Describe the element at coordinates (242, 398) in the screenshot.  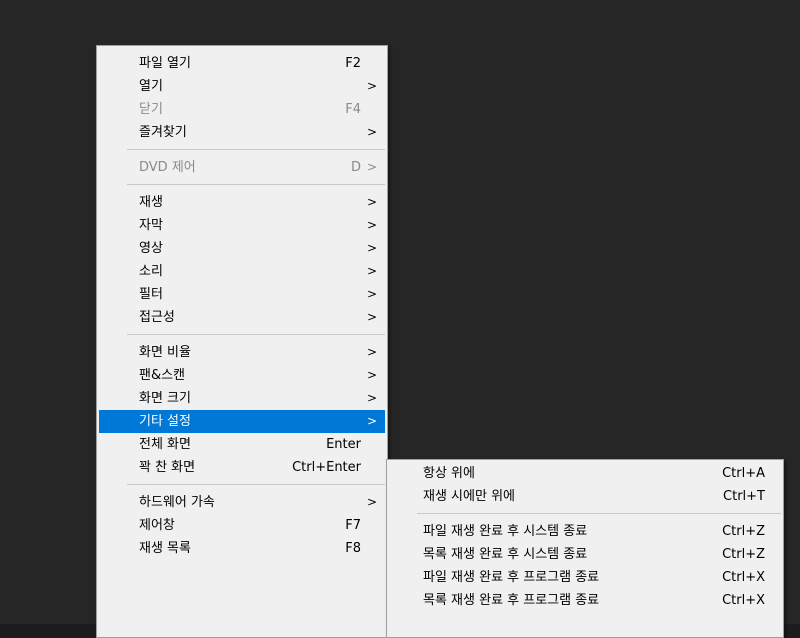
I see `menu-item-screen-size: 화면 크기 >` at that location.